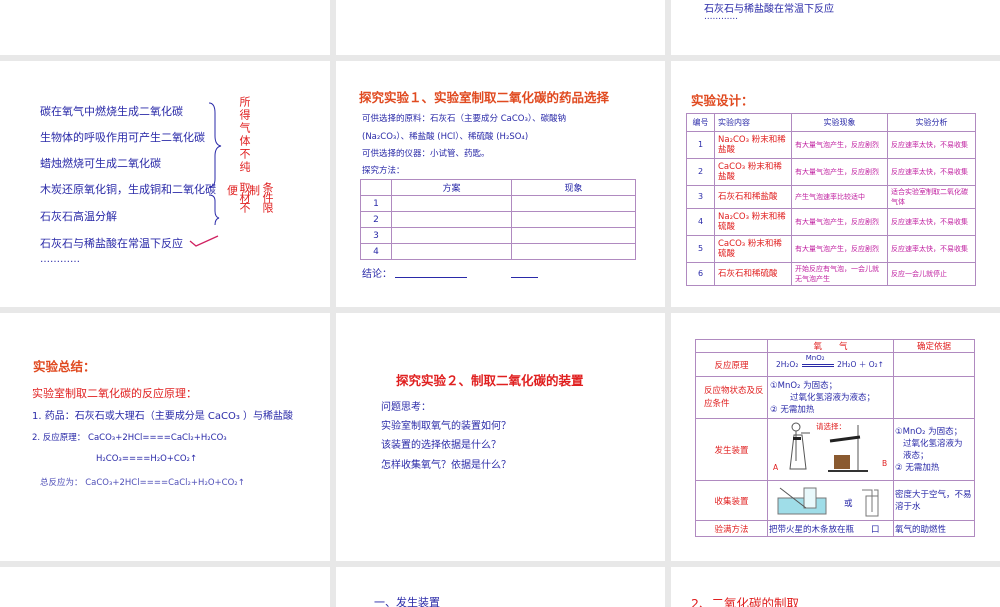 This screenshot has width=1000, height=607. What do you see at coordinates (377, 274) in the screenshot?
I see `conclusion-label: 结论：` at bounding box center [377, 274].